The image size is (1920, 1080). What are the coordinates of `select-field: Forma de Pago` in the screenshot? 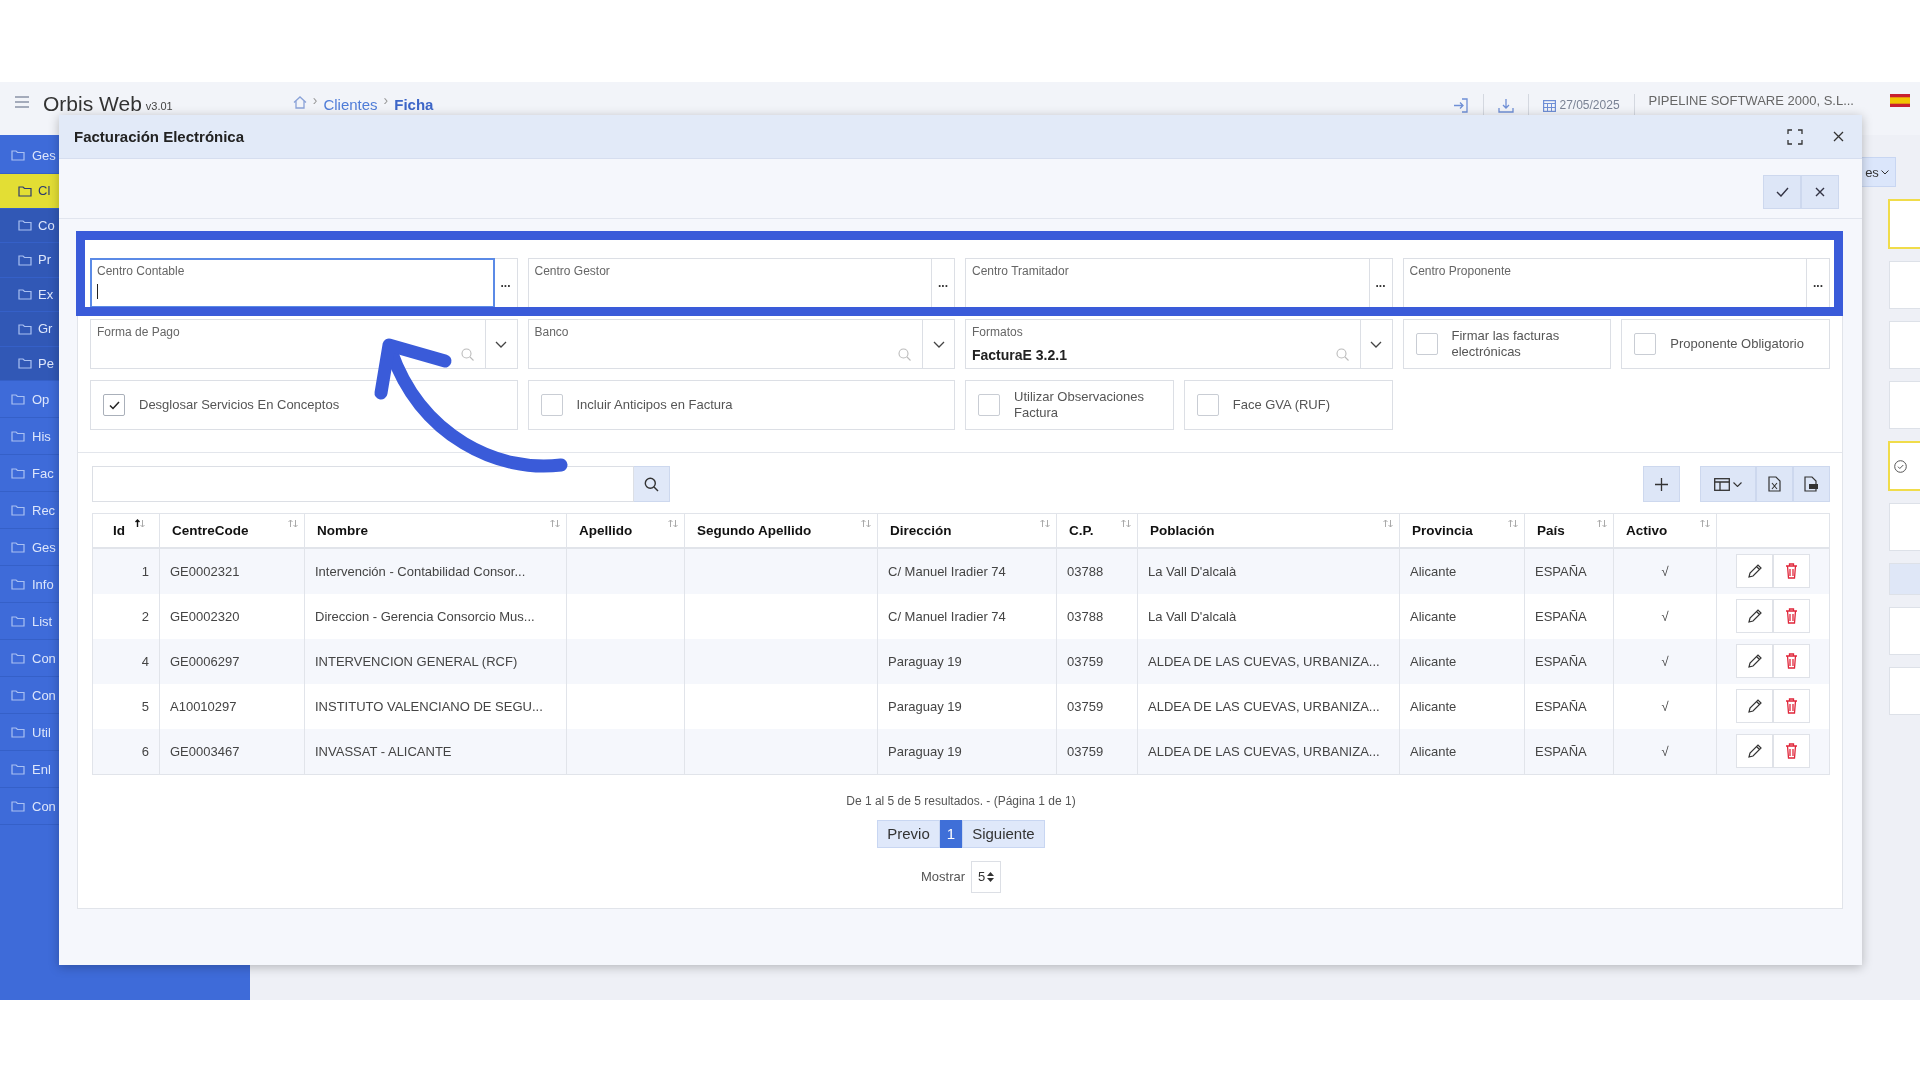 It's located at (288, 344).